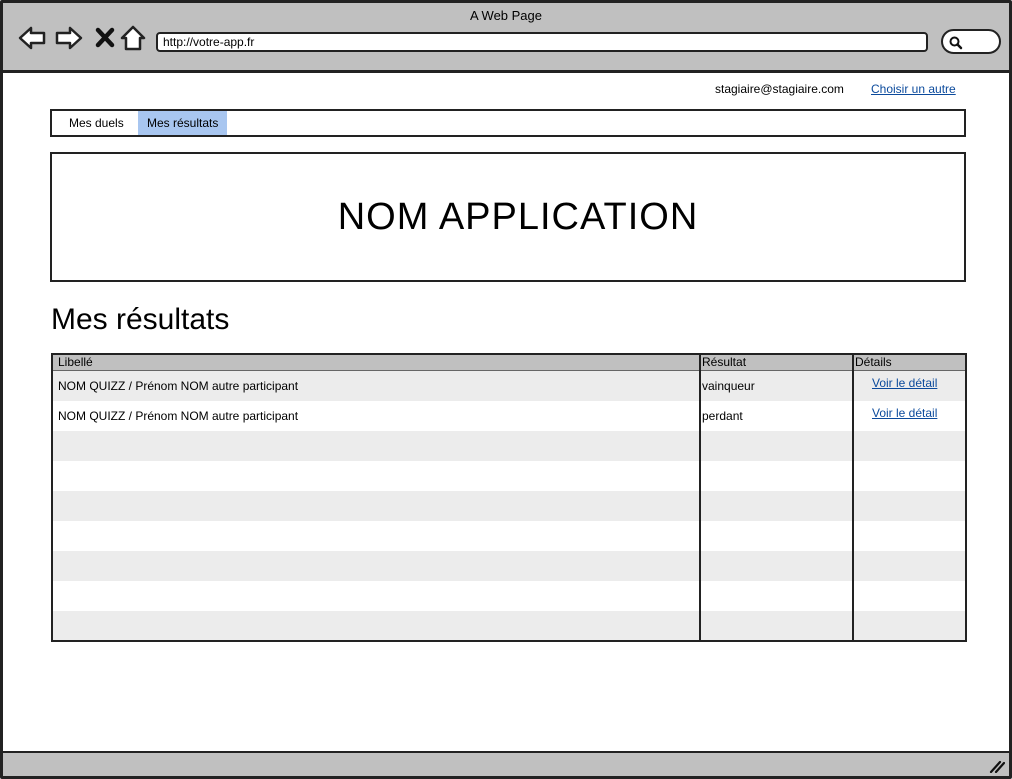 Image resolution: width=1012 pixels, height=779 pixels. Describe the element at coordinates (722, 416) in the screenshot. I see `cell-resultat: perdant` at that location.